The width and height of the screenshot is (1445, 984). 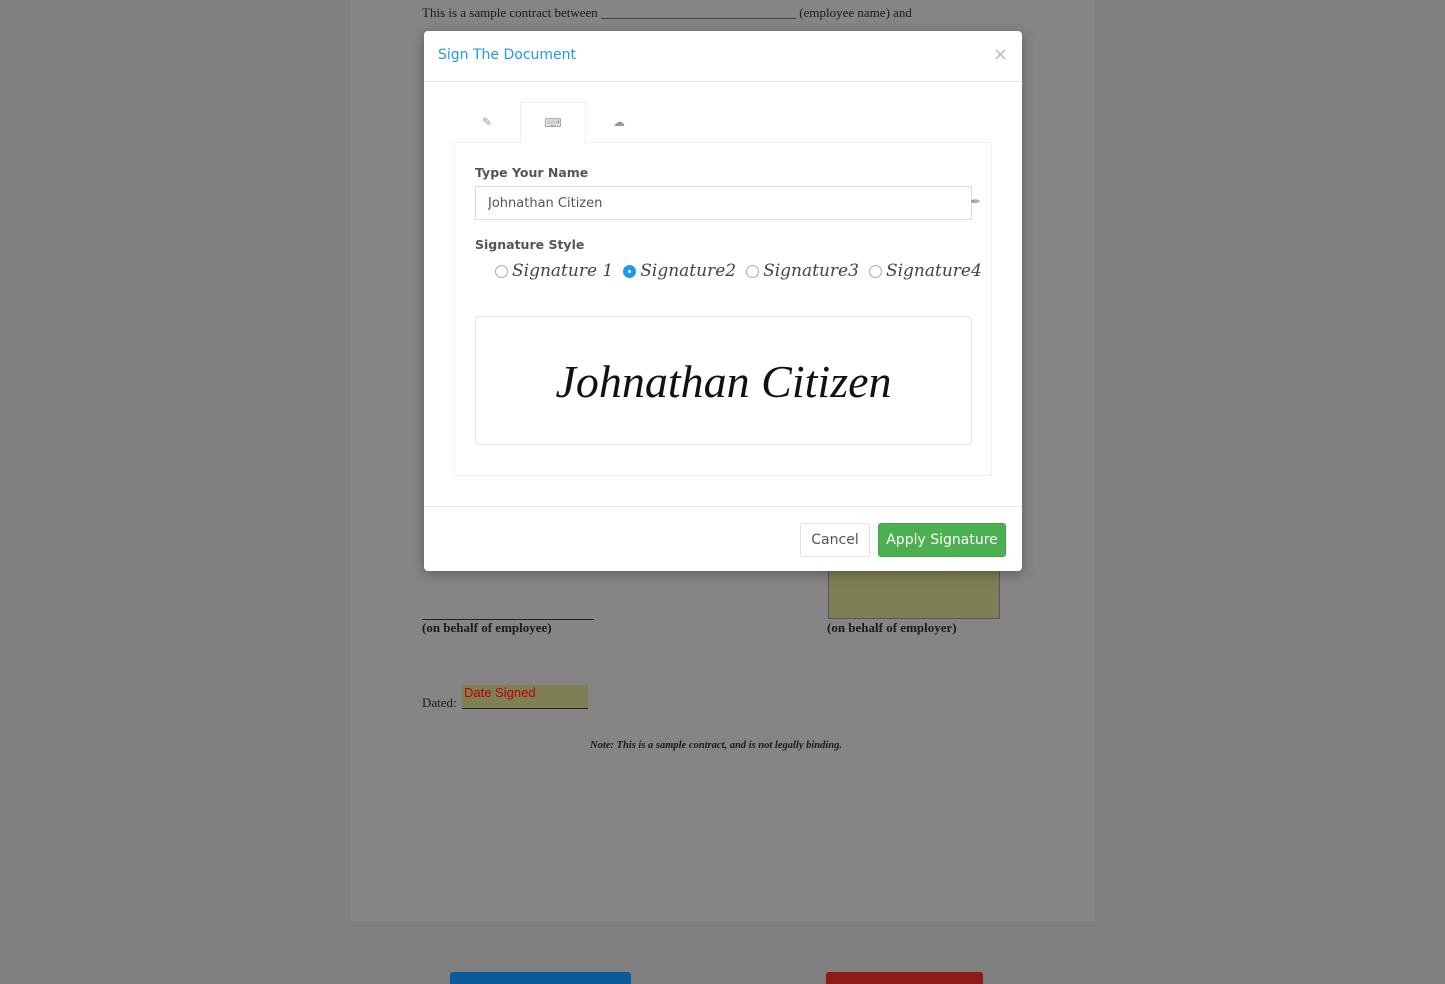 What do you see at coordinates (487, 627) in the screenshot?
I see `employee-caption: (on behalf of employee)` at bounding box center [487, 627].